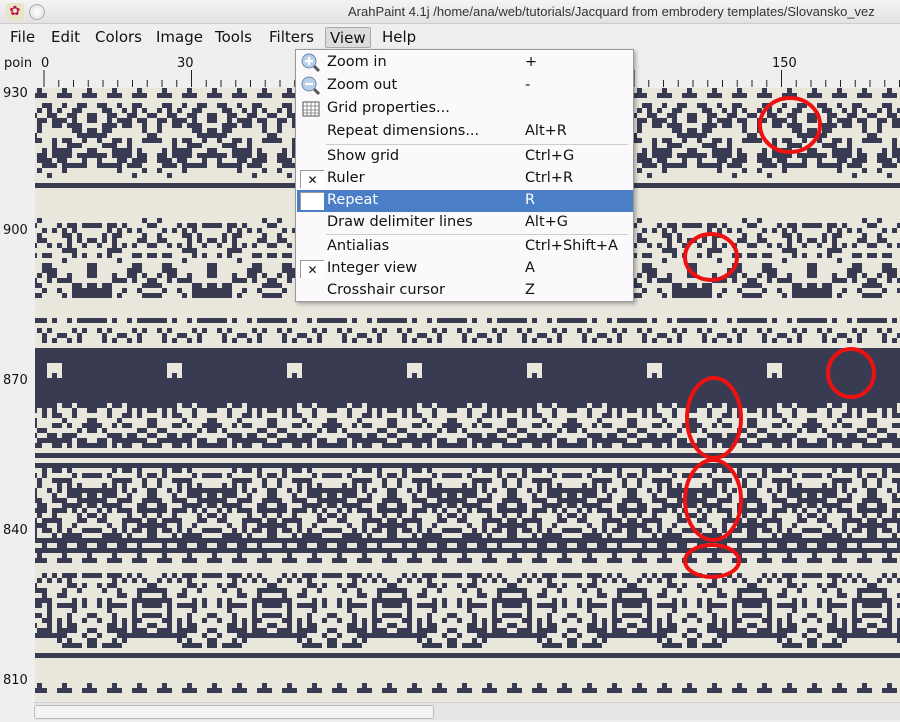  What do you see at coordinates (233, 37) in the screenshot?
I see `menu-tools: Tools` at bounding box center [233, 37].